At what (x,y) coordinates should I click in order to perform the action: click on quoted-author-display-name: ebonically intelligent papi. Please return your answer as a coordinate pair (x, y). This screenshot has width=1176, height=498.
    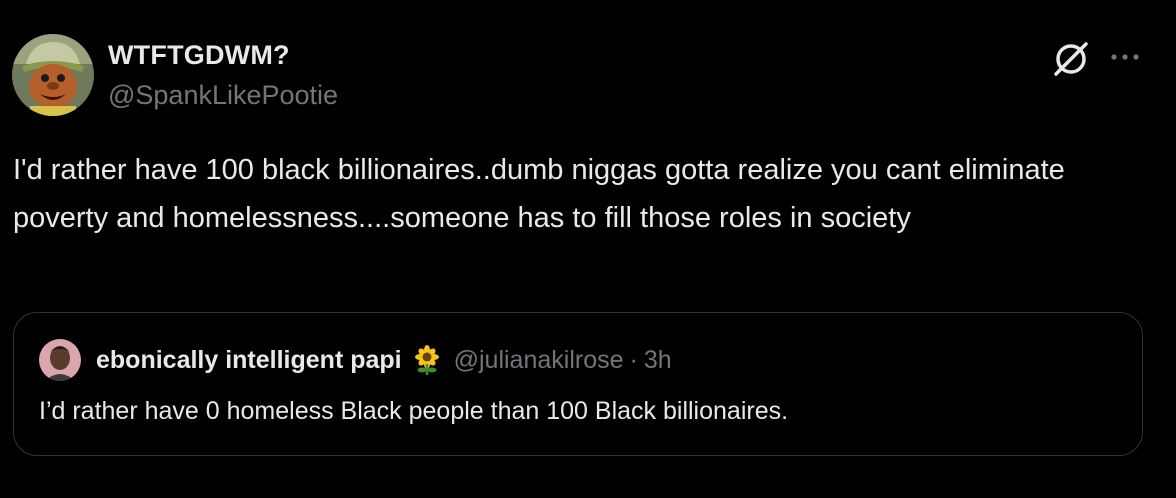
    Looking at the image, I should click on (249, 360).